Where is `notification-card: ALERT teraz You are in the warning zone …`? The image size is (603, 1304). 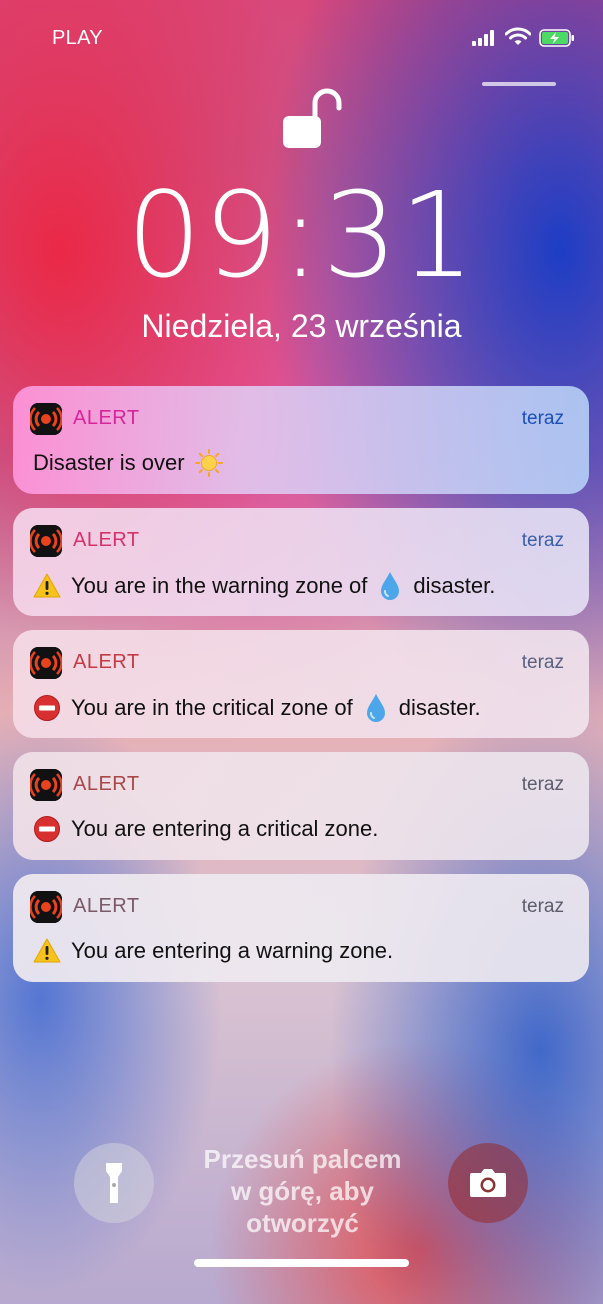 notification-card: ALERT teraz You are in the warning zone … is located at coordinates (301, 562).